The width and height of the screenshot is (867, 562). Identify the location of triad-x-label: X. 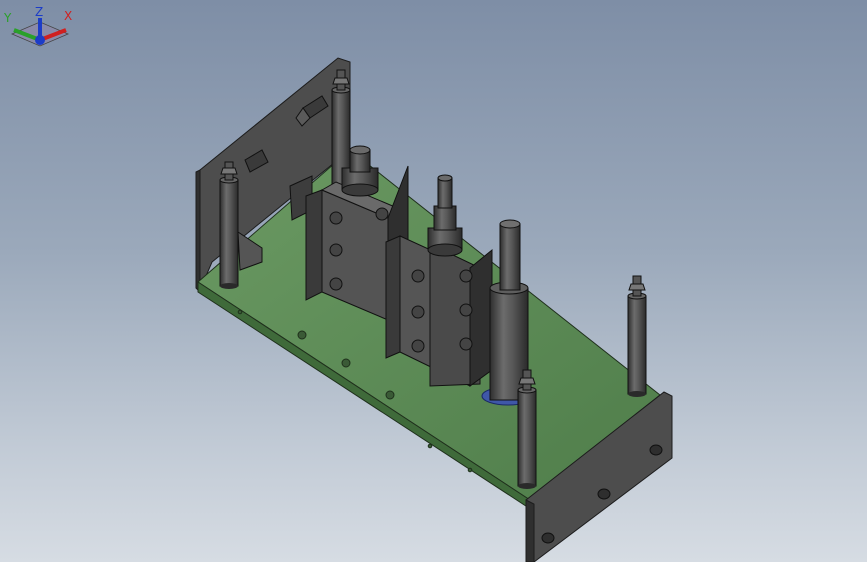
(68, 16).